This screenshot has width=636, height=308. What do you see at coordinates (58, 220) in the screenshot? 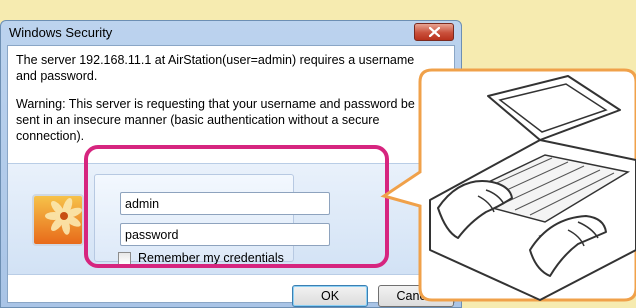
I see `user-tile-icon` at bounding box center [58, 220].